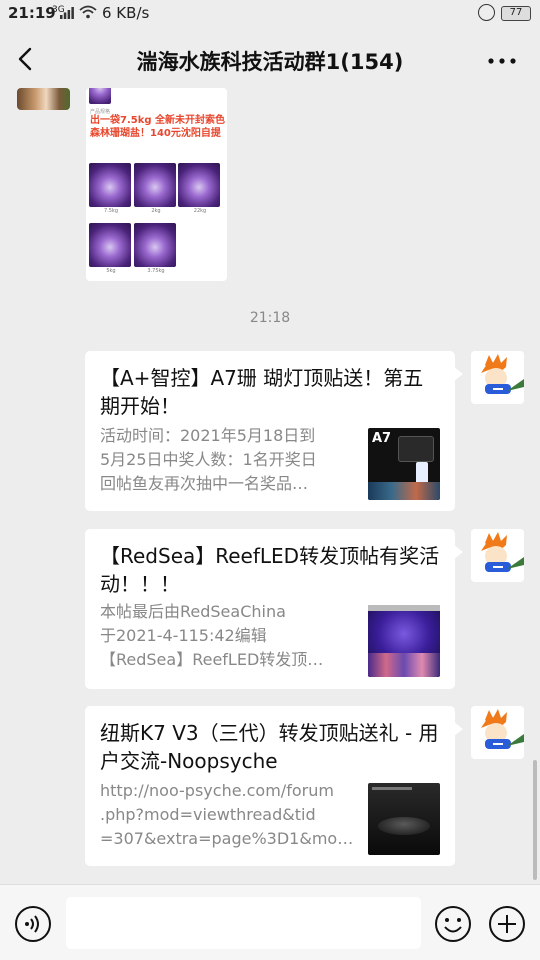  Describe the element at coordinates (126, 13) in the screenshot. I see `network-speed: 6 KB/s` at that location.